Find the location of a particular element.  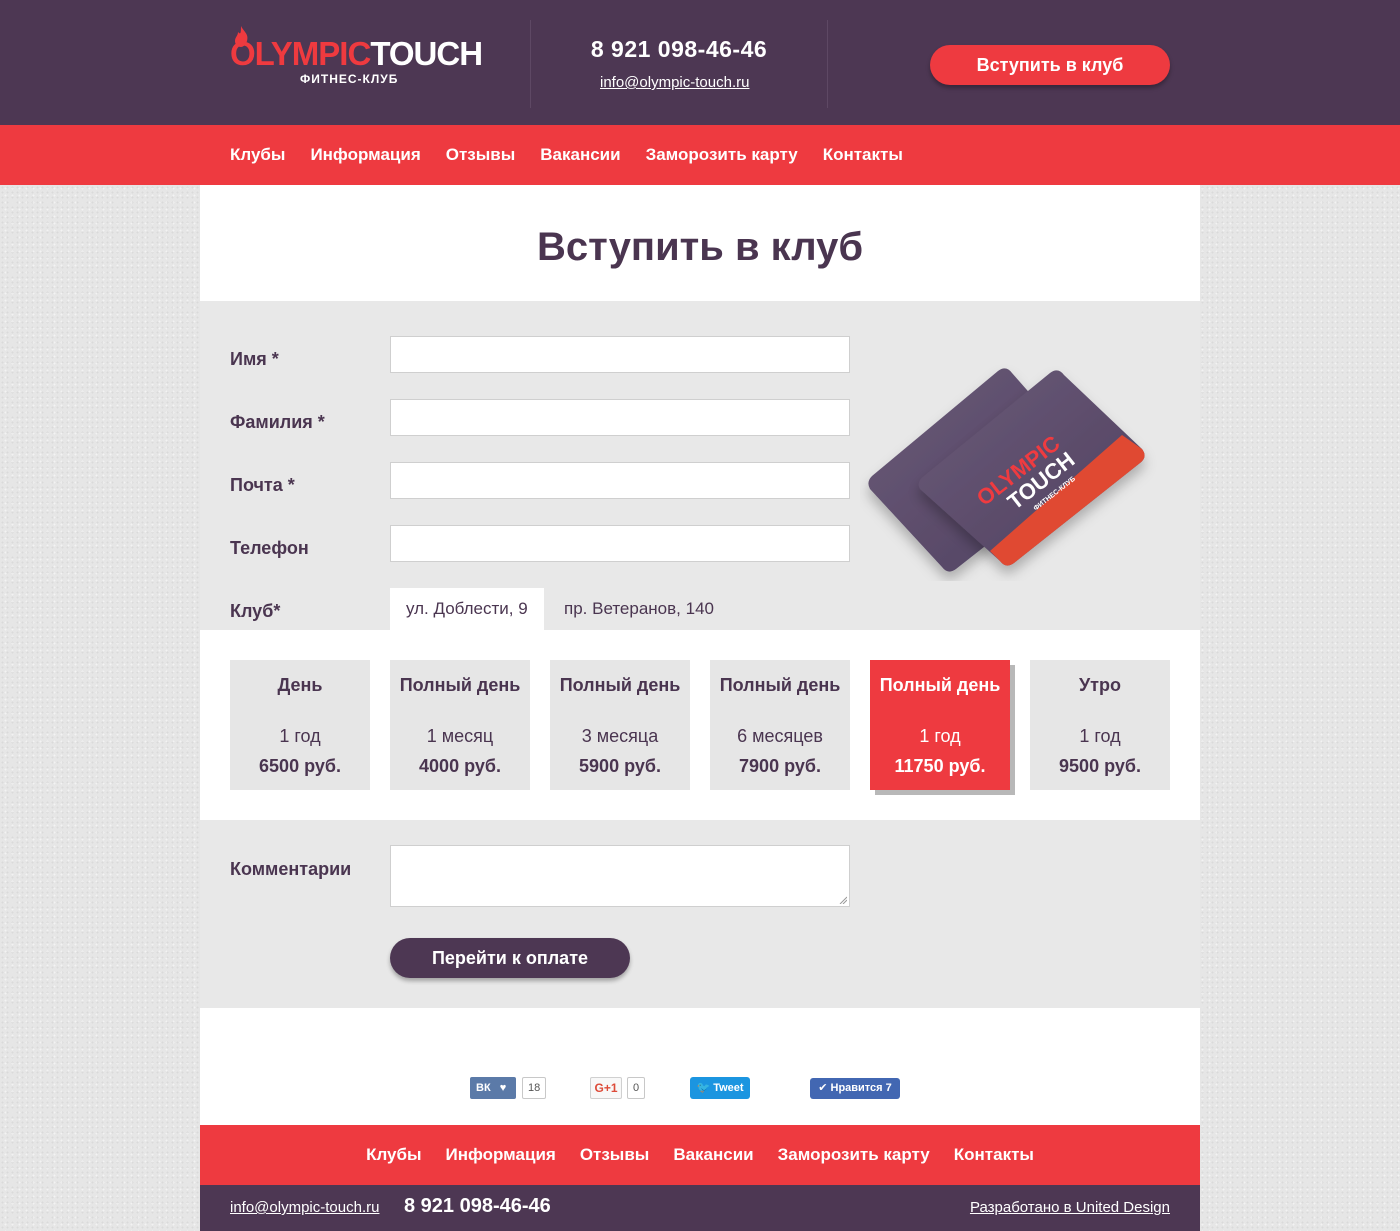

footer-nav-reviews: Отзывы is located at coordinates (615, 1155).